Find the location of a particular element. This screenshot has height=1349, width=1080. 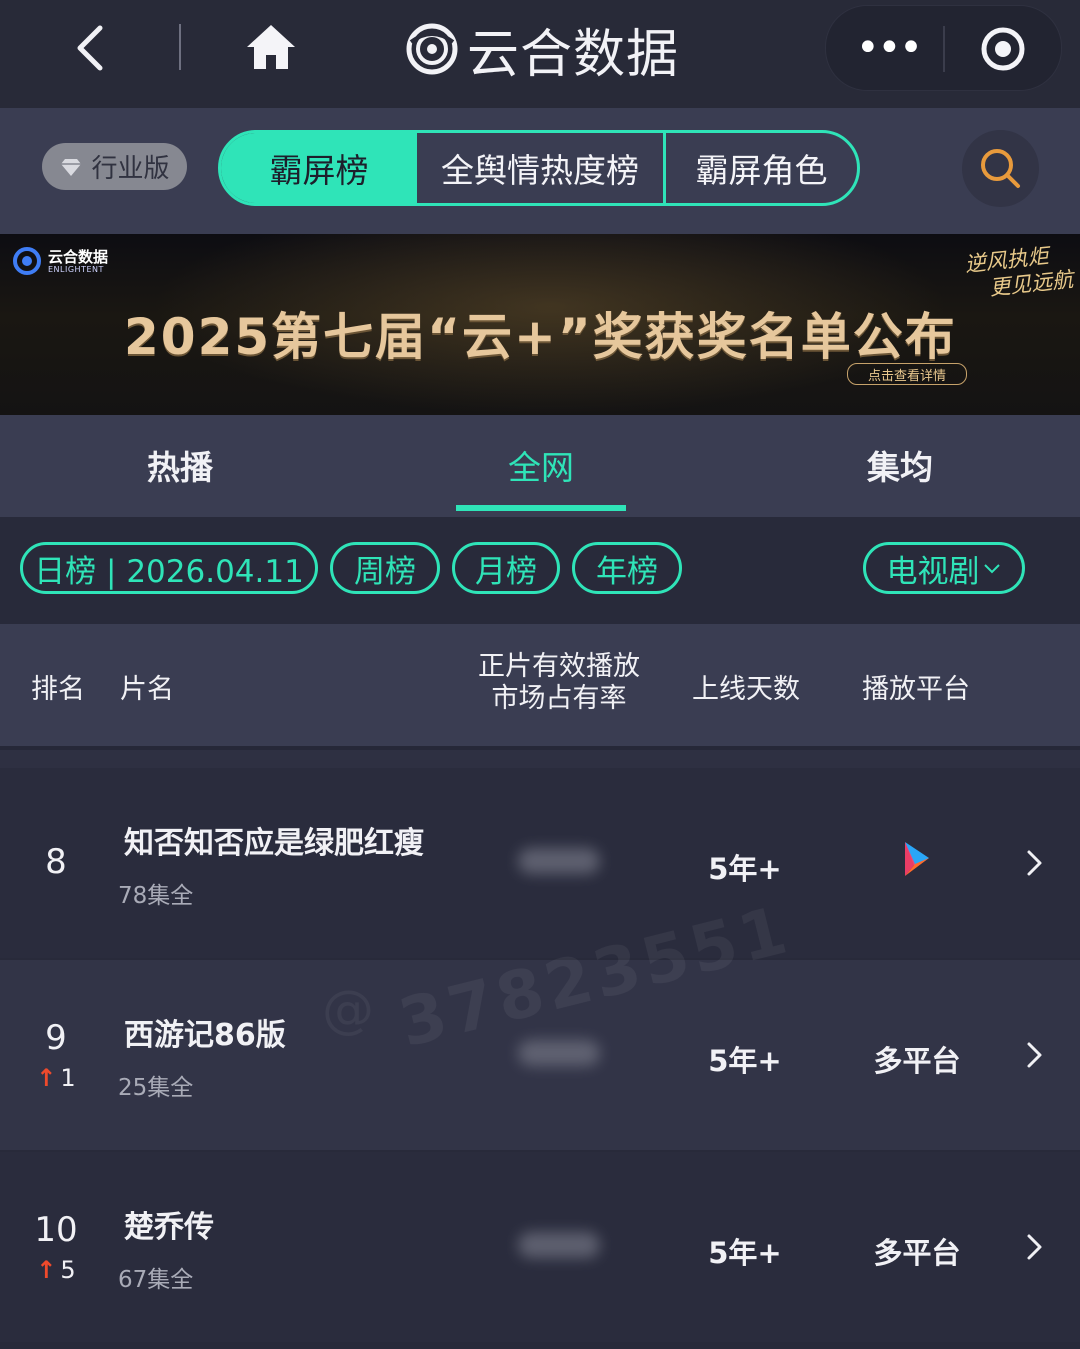

industry-edition-button: 行业版 is located at coordinates (114, 166).